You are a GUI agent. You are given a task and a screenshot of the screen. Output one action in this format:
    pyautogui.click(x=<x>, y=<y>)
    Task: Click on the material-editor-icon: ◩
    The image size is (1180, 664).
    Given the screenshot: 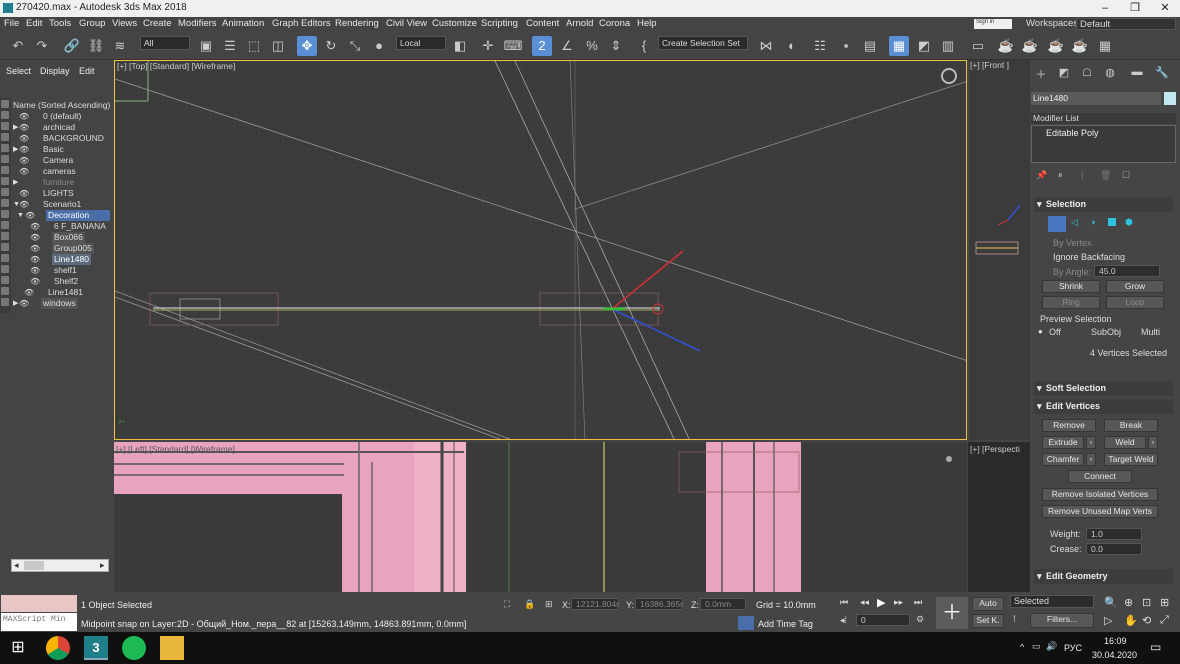 What is the action you would take?
    pyautogui.click(x=924, y=46)
    